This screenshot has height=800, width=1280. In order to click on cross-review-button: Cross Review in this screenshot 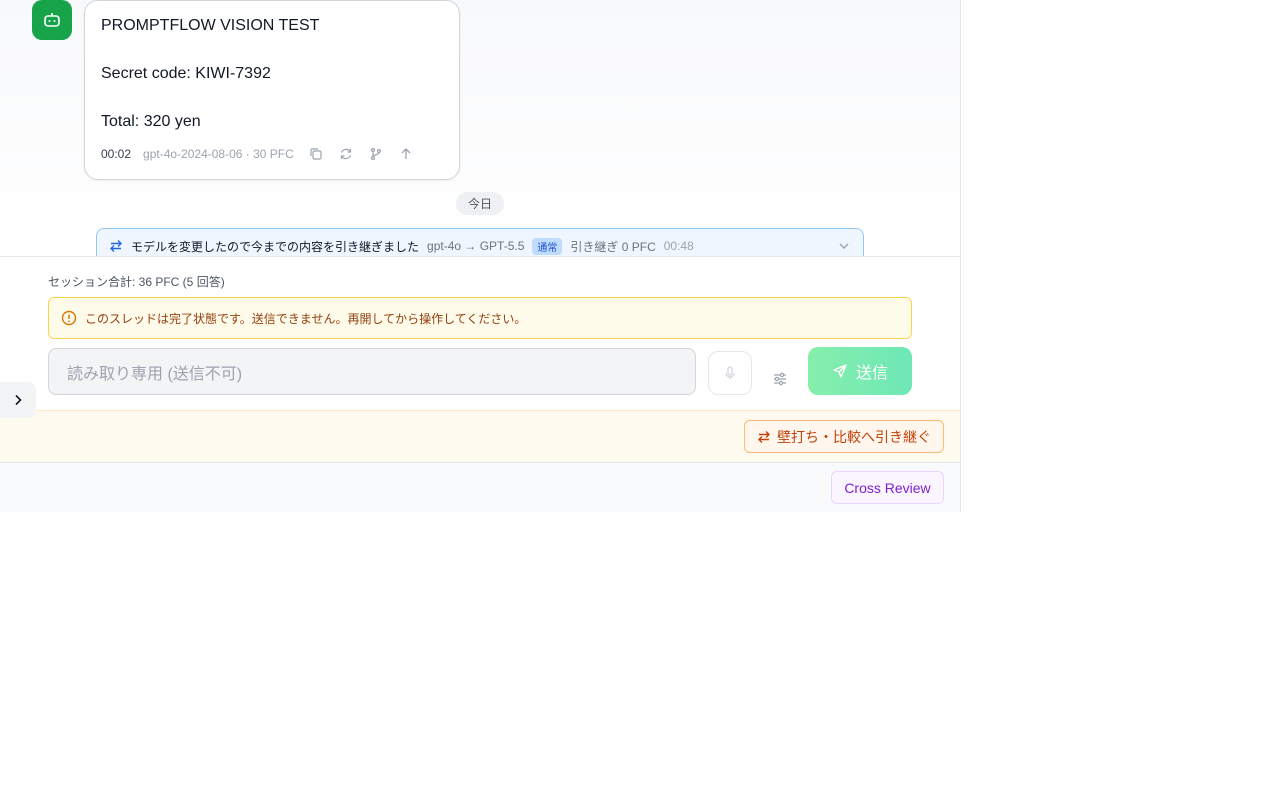, I will do `click(887, 487)`.